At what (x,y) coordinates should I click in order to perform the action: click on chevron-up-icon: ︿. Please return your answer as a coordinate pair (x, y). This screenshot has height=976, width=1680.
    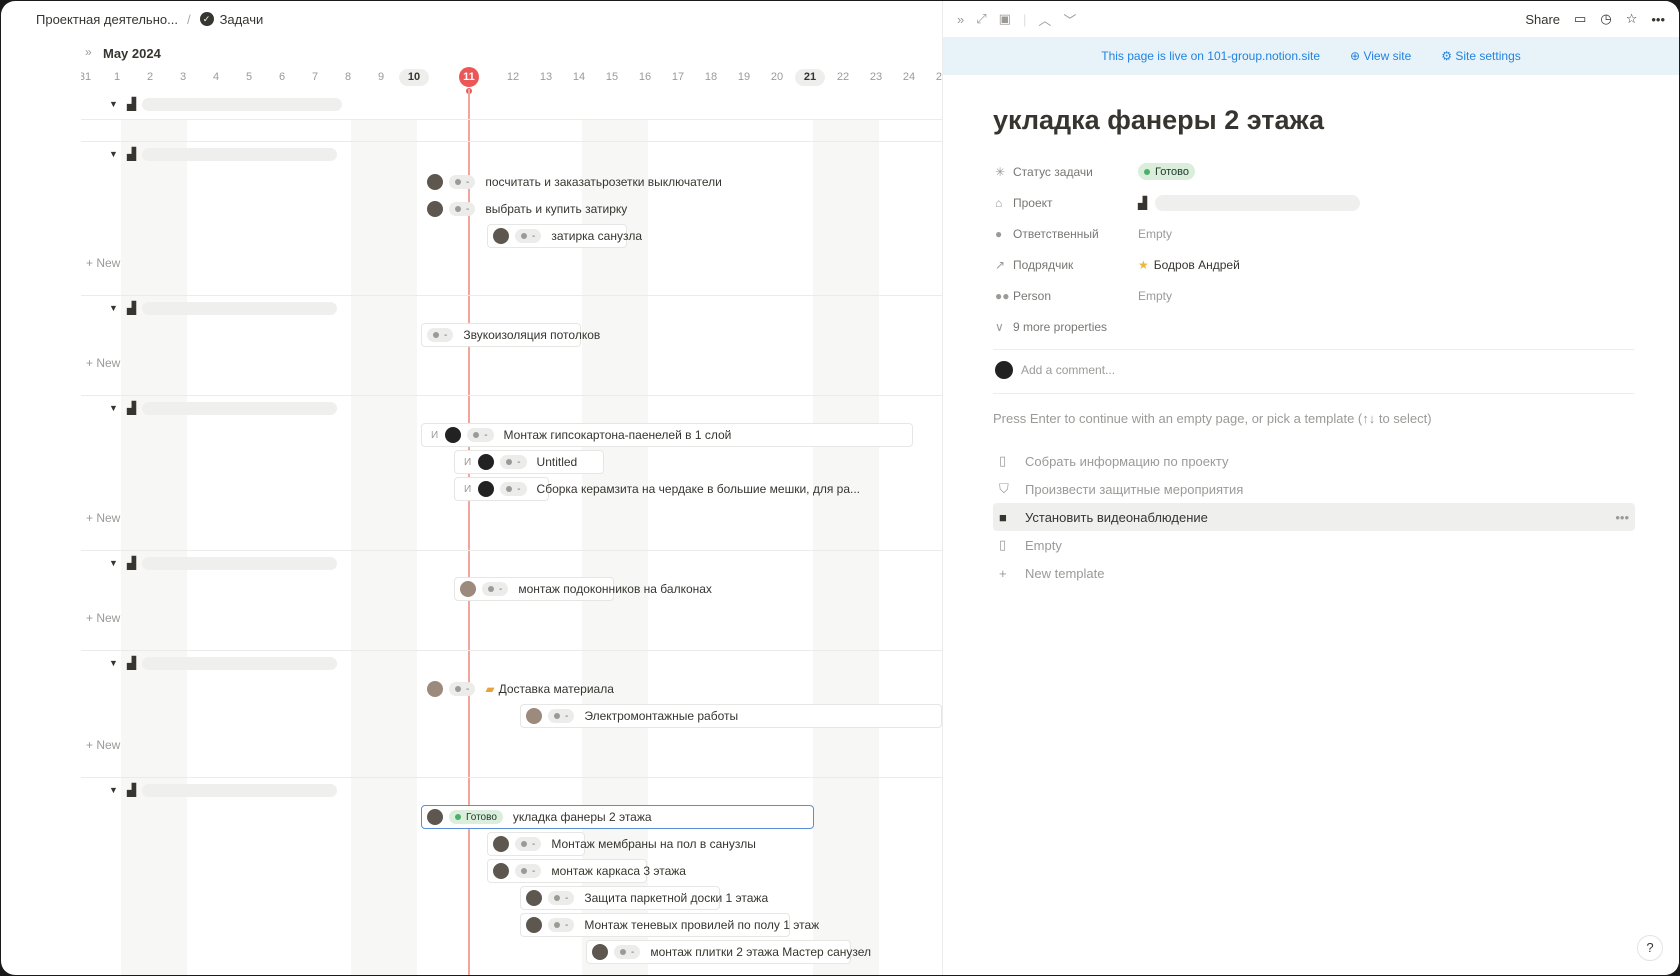
    Looking at the image, I should click on (1044, 19).